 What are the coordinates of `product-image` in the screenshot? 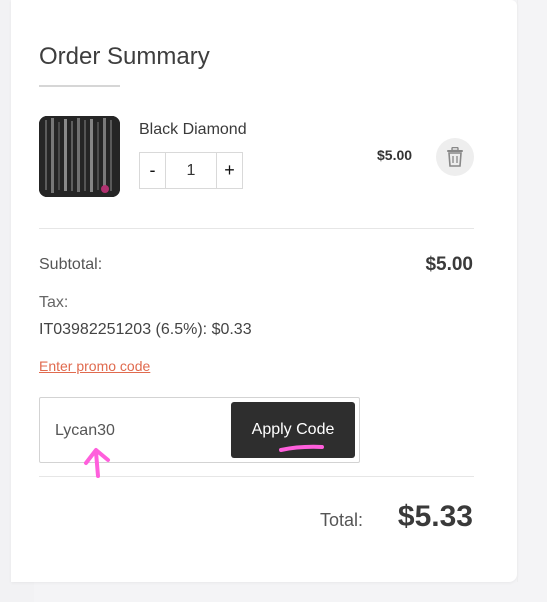 It's located at (79, 156).